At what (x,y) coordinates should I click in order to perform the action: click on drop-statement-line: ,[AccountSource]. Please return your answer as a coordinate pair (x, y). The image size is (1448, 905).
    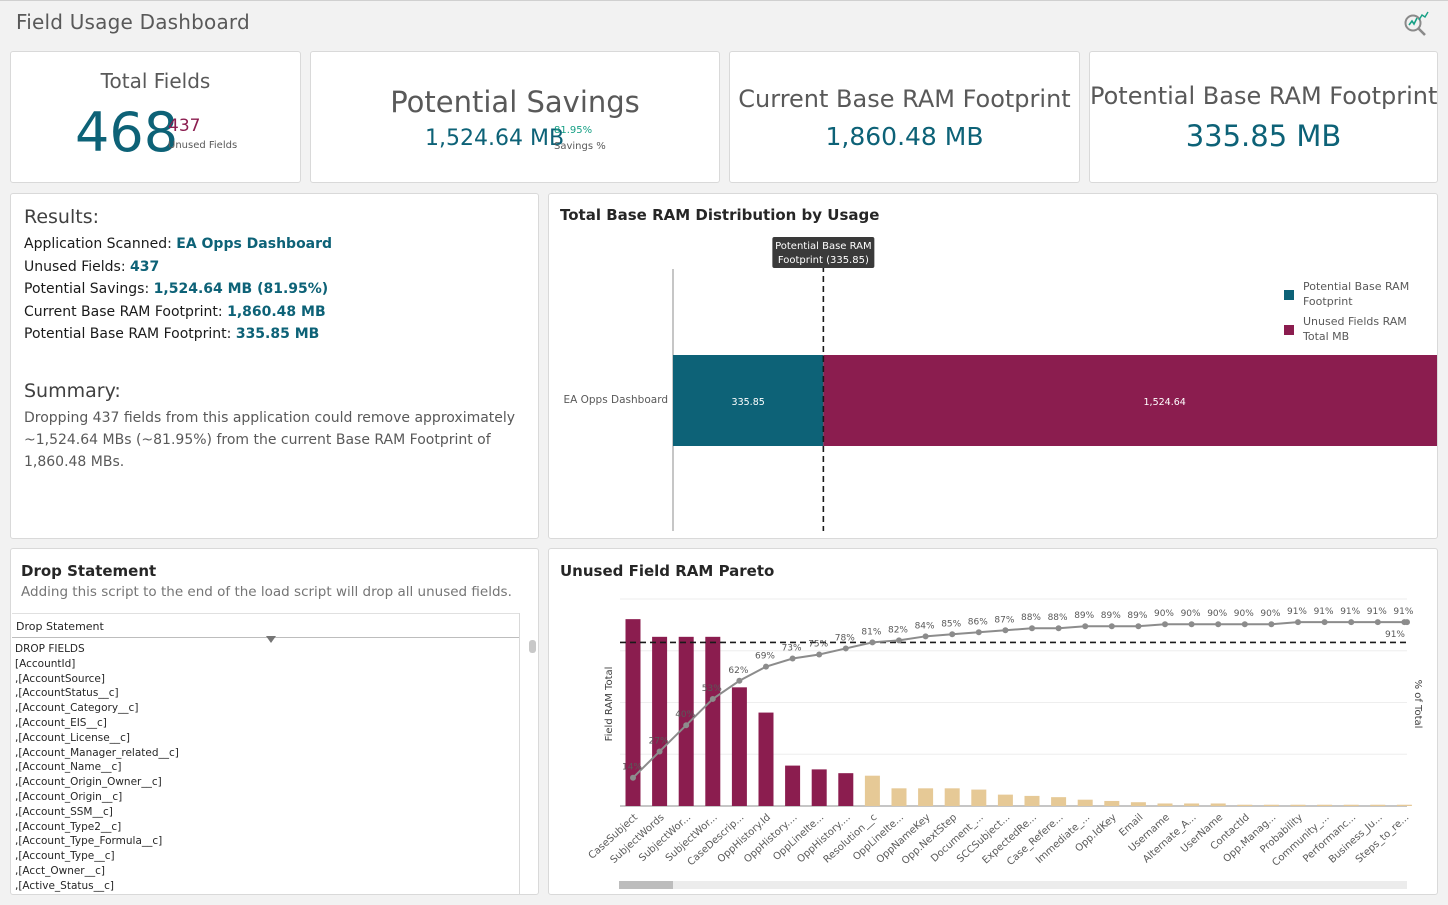
    Looking at the image, I should click on (60, 678).